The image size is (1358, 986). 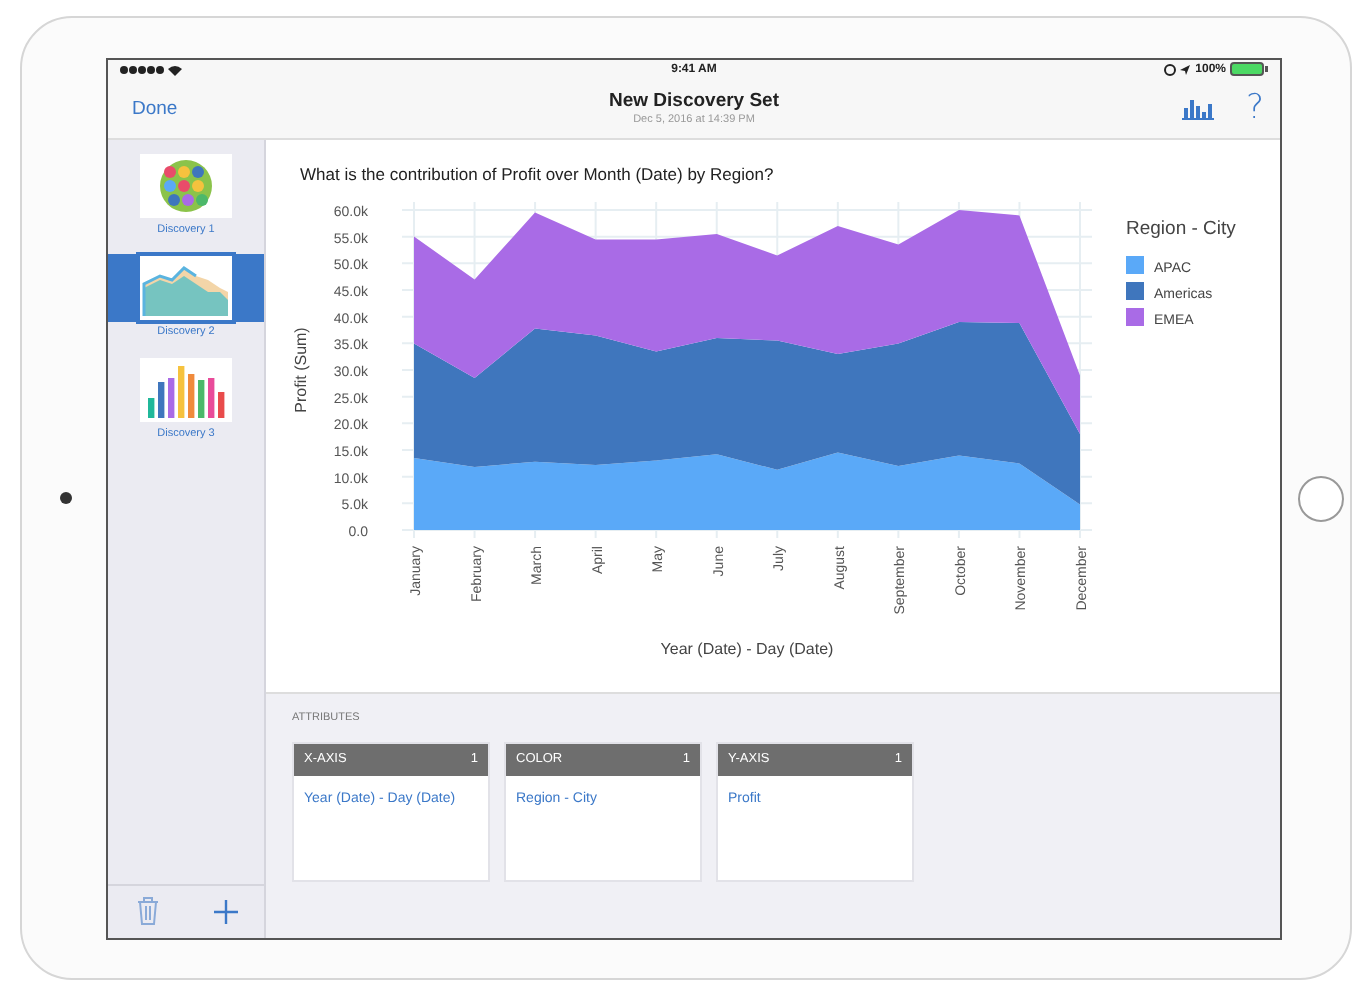 What do you see at coordinates (225, 911) in the screenshot?
I see `add-icon` at bounding box center [225, 911].